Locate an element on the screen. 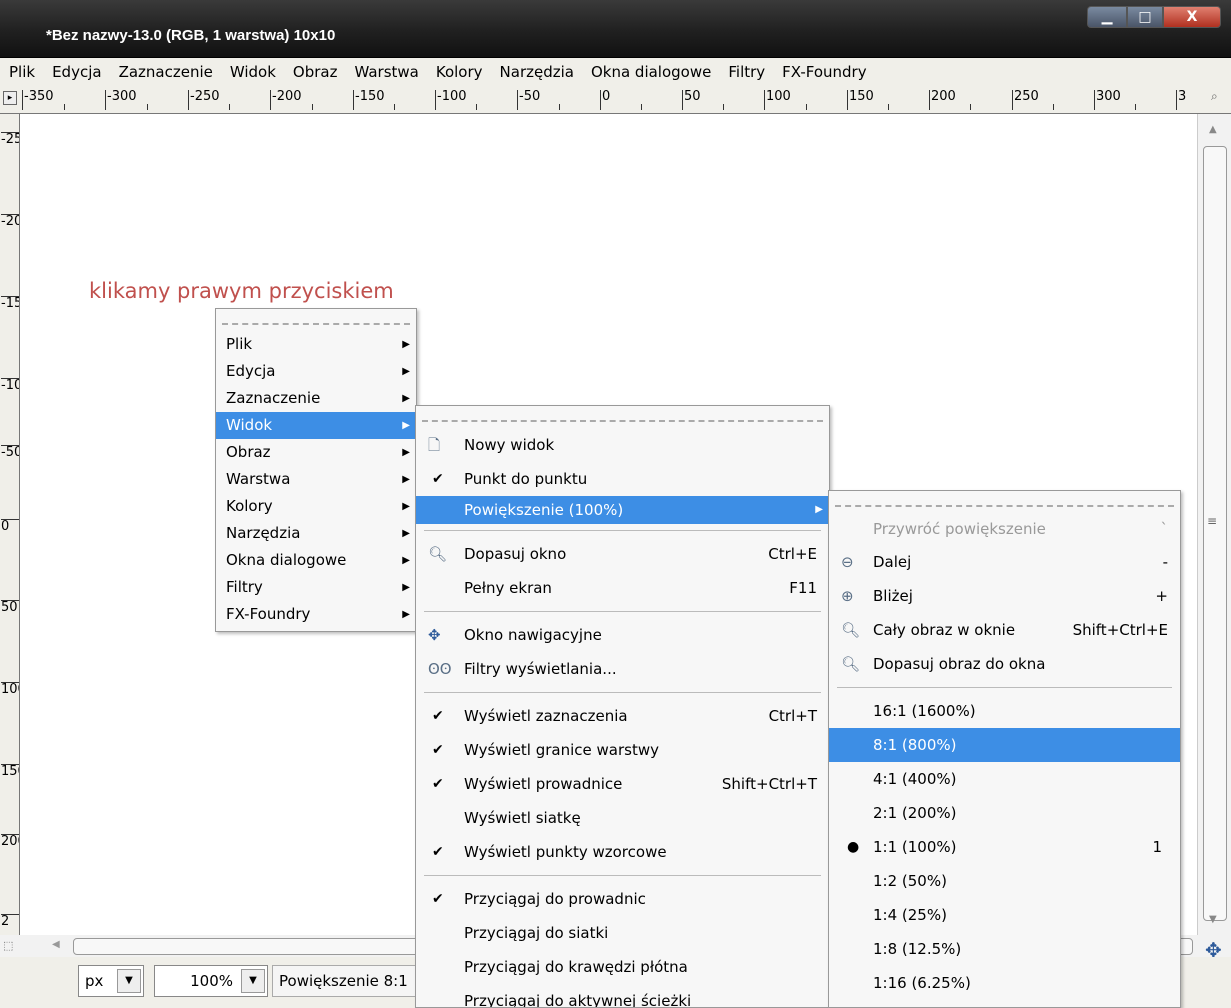 The image size is (1231, 1008). ruler-label: 3 is located at coordinates (1181, 100).